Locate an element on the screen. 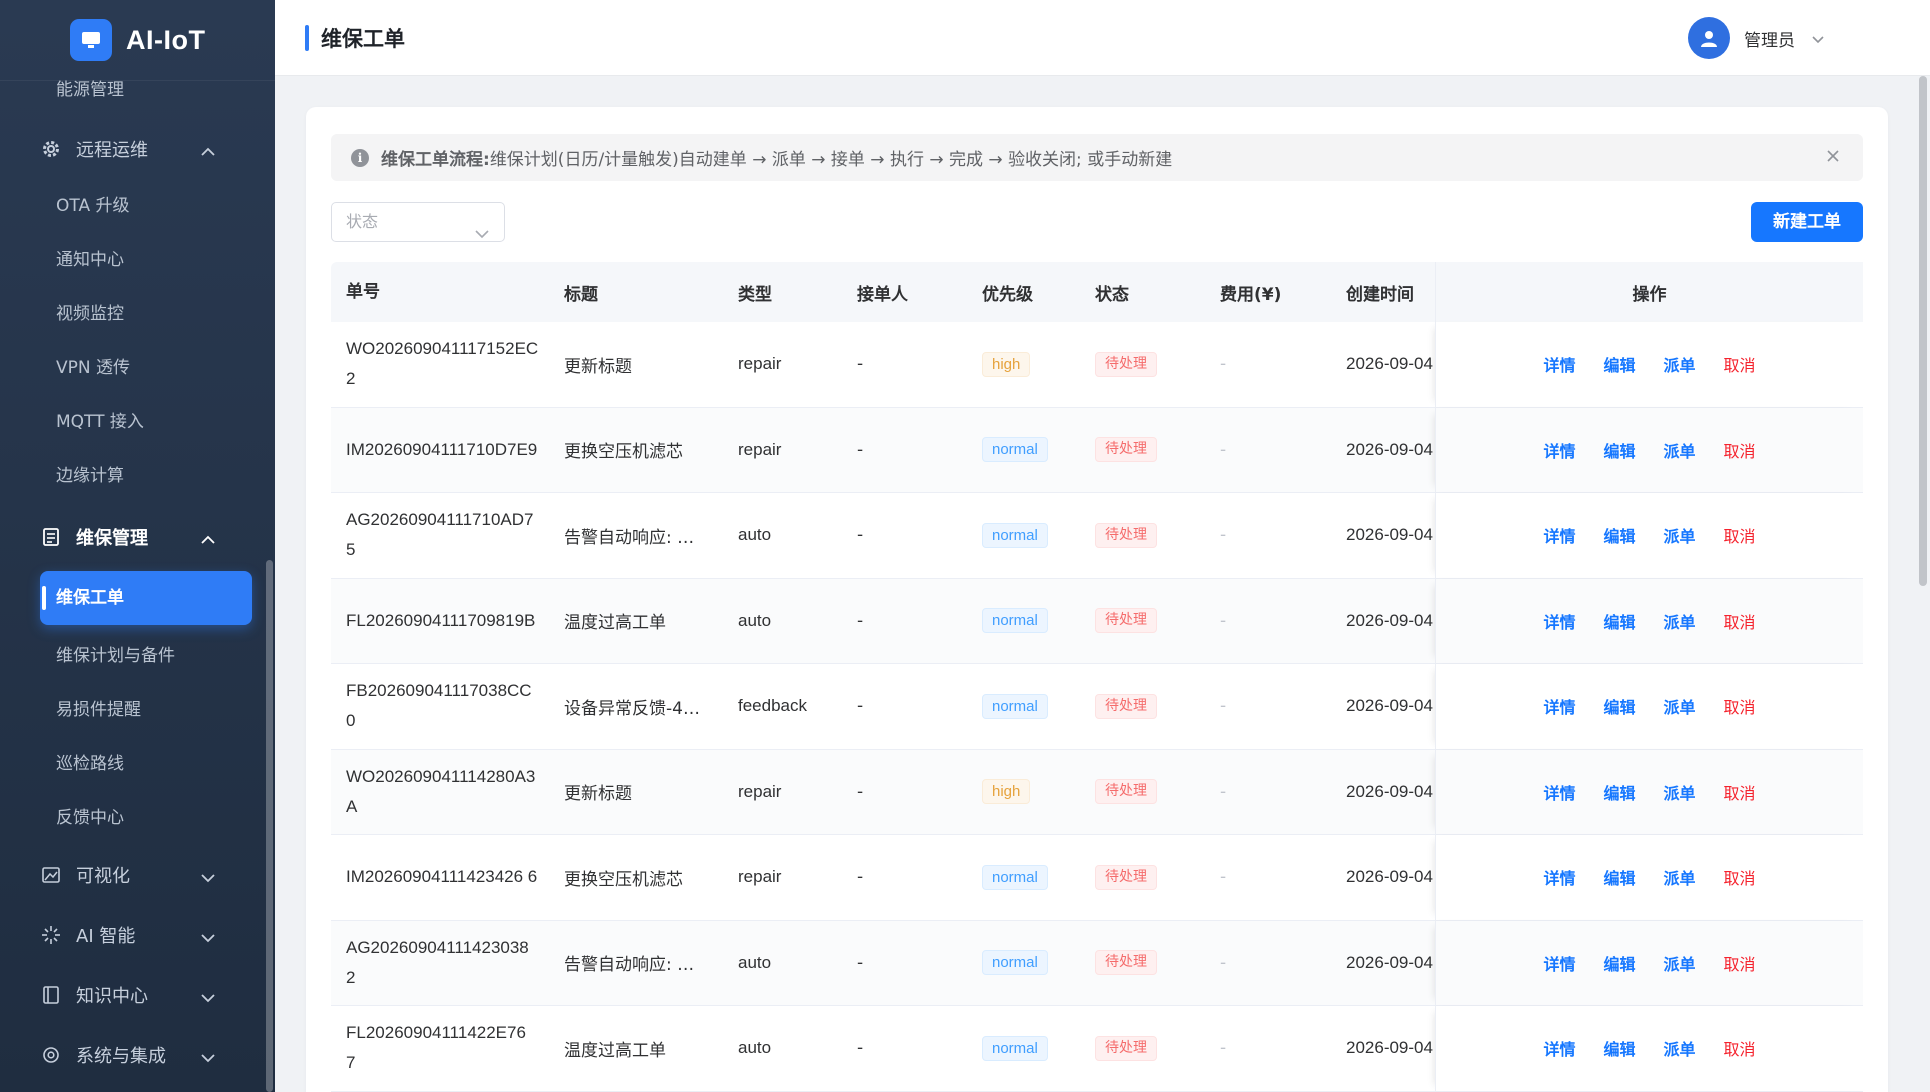 The width and height of the screenshot is (1930, 1092). sidebar-group-knowledge: 知识中心 is located at coordinates (133, 995).